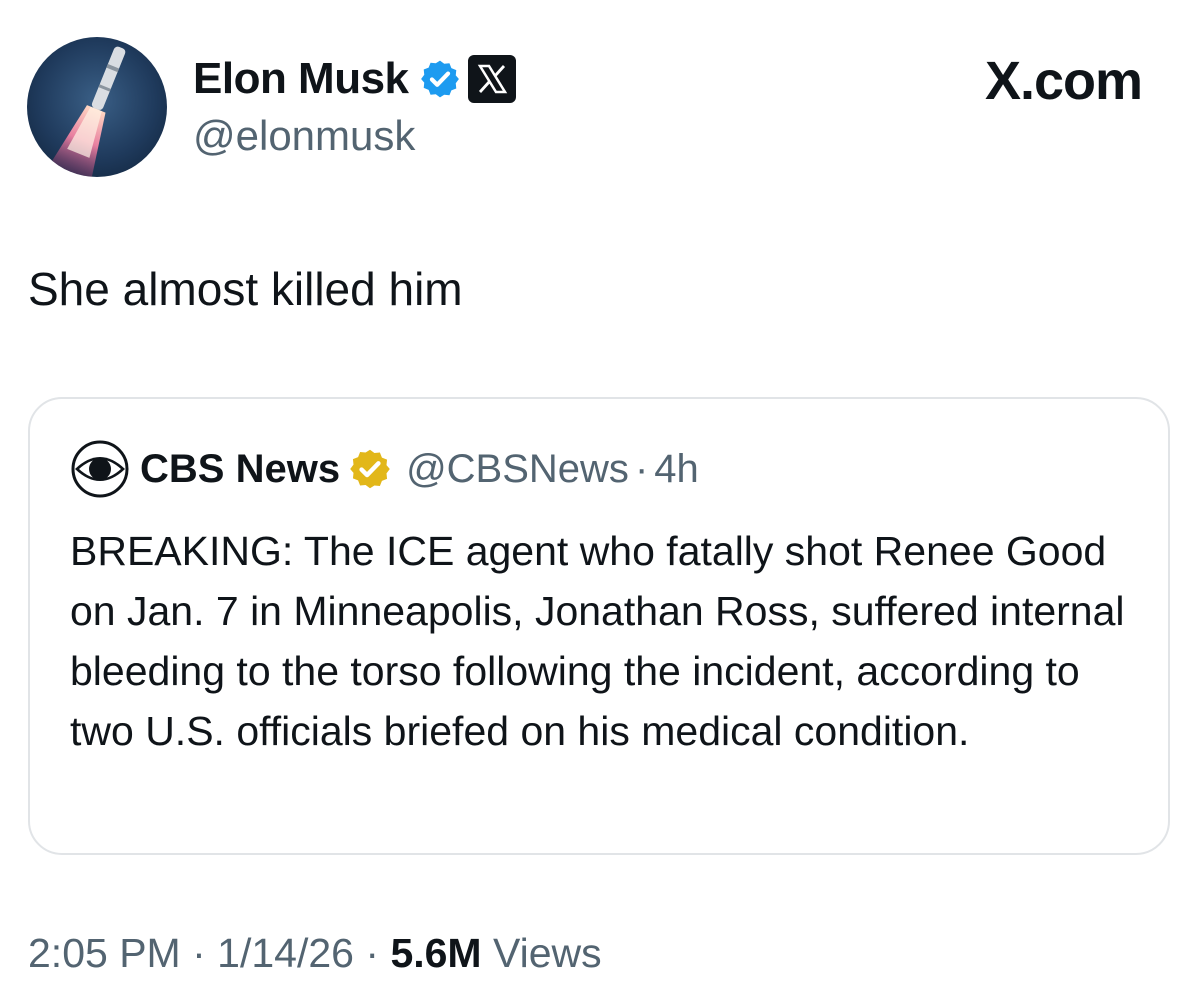 The height and width of the screenshot is (1001, 1200). What do you see at coordinates (435, 953) in the screenshot?
I see `views-count: 5.6M` at bounding box center [435, 953].